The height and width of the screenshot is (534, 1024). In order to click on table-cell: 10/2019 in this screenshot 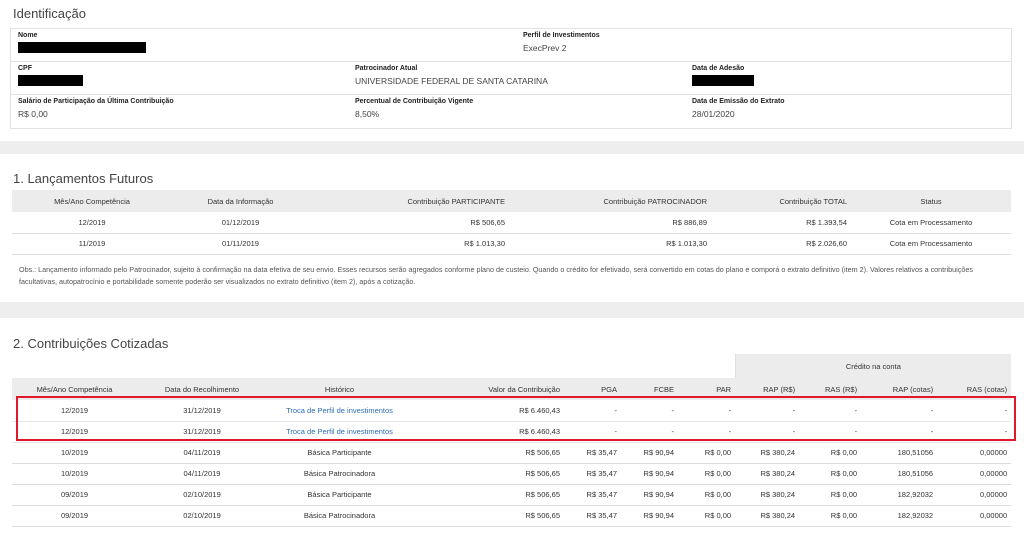, I will do `click(74, 474)`.